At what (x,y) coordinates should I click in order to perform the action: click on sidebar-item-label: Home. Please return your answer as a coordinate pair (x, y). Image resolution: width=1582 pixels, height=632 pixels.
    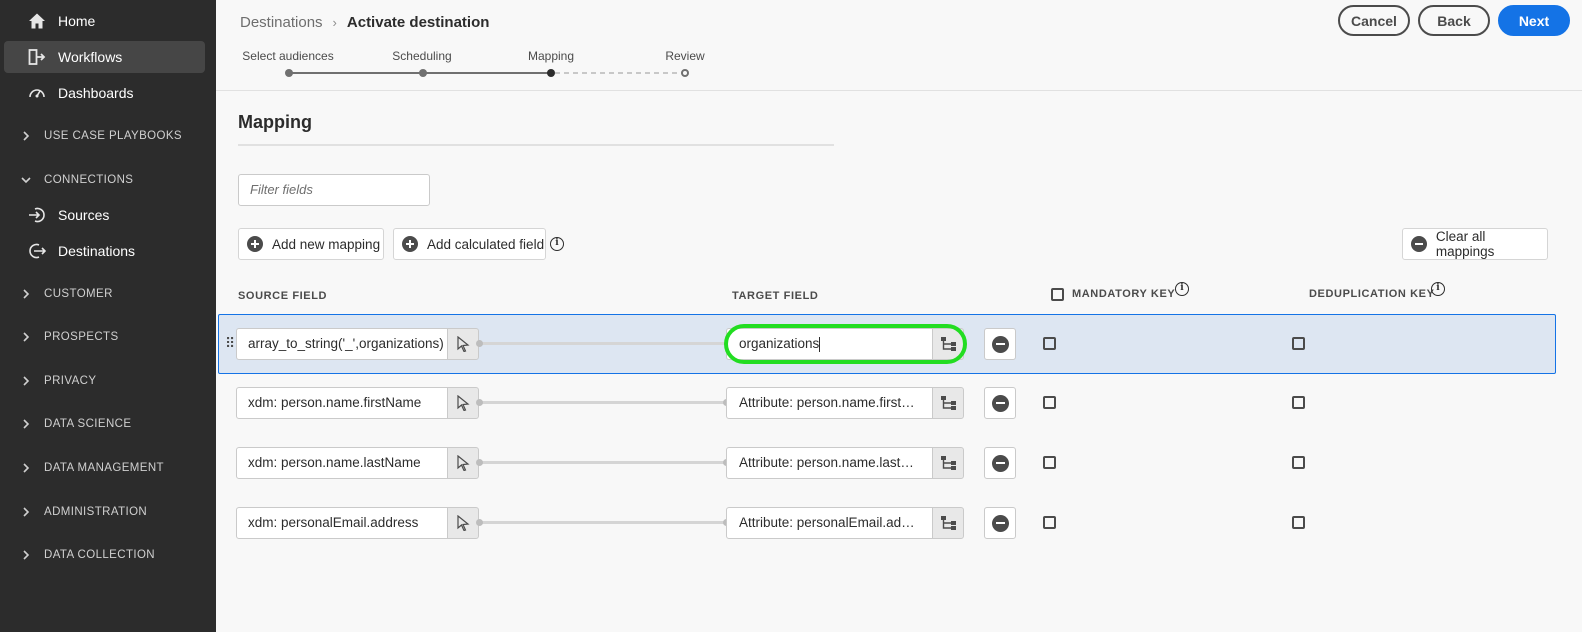
    Looking at the image, I should click on (77, 21).